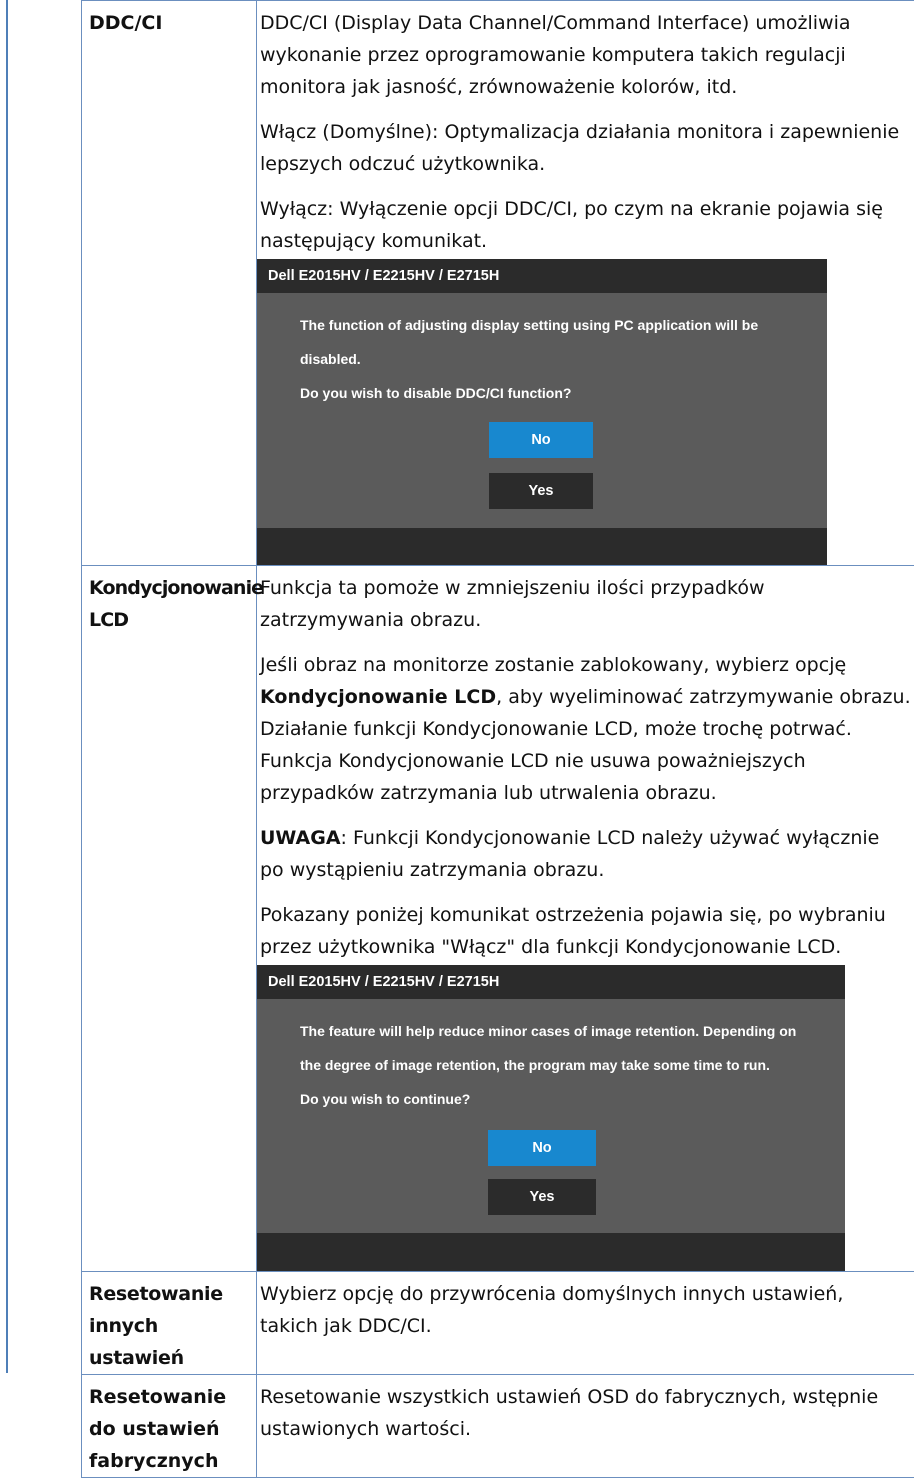  Describe the element at coordinates (378, 697) in the screenshot. I see `option-name-emphasis: Kondycjonowanie LCD` at that location.